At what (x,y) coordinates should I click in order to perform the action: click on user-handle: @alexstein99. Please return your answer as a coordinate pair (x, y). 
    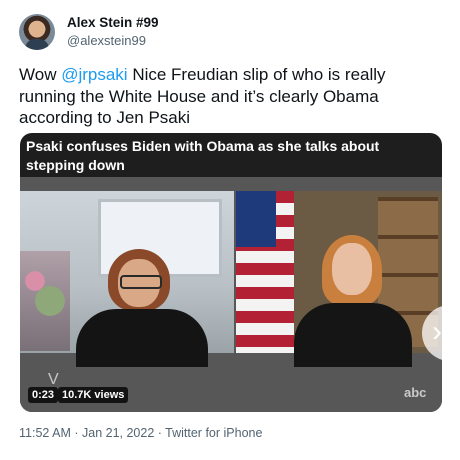
    Looking at the image, I should click on (106, 40).